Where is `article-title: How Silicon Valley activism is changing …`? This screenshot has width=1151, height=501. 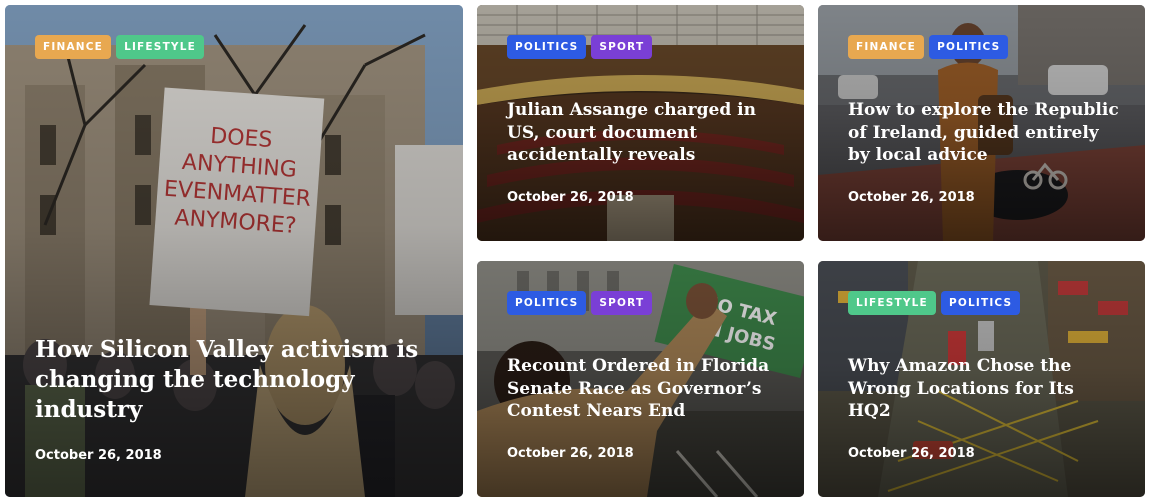
article-title: How Silicon Valley activism is changing … is located at coordinates (236, 380).